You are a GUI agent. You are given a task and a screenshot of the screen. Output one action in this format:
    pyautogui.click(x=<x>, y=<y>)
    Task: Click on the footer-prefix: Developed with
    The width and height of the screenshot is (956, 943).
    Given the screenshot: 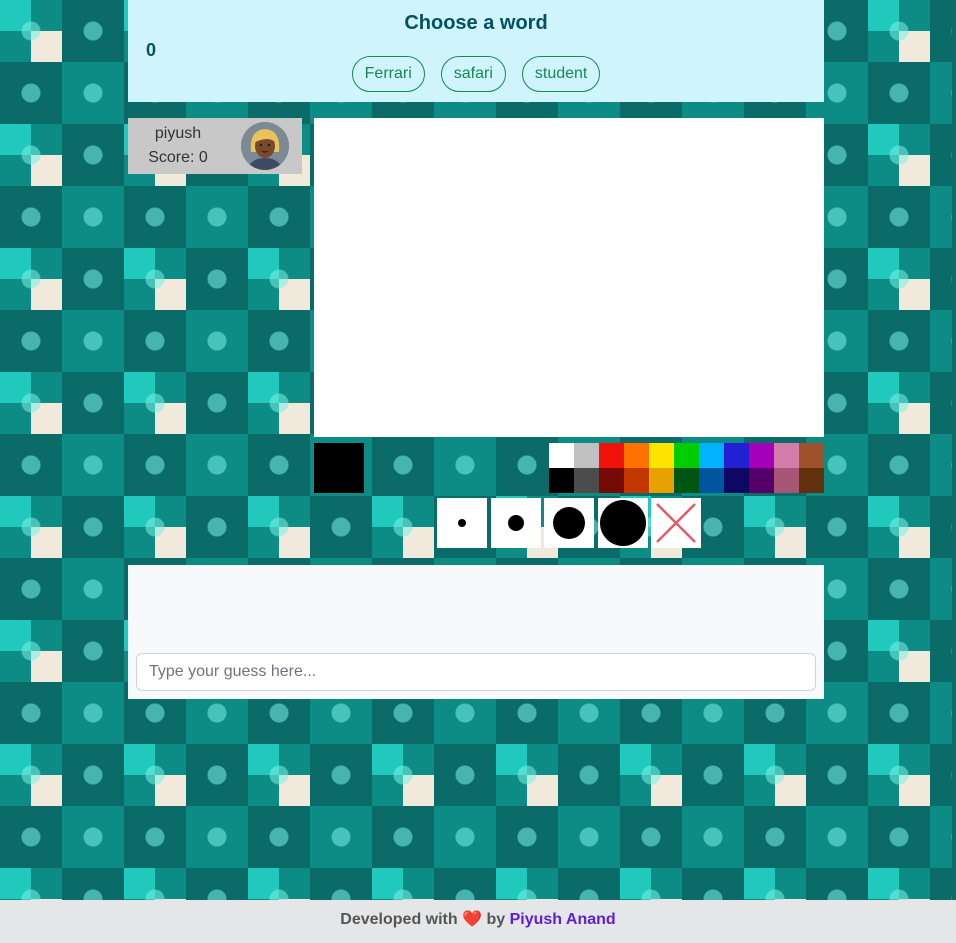 What is the action you would take?
    pyautogui.click(x=399, y=919)
    